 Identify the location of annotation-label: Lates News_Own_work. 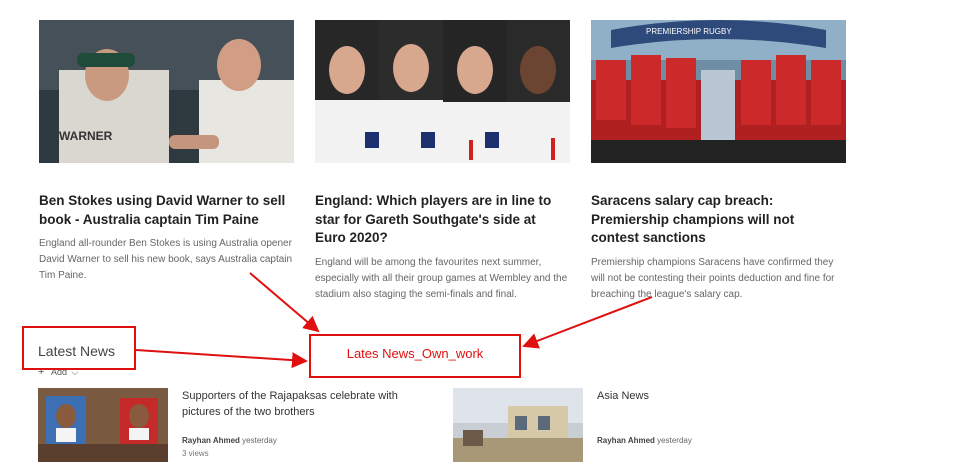
(415, 353).